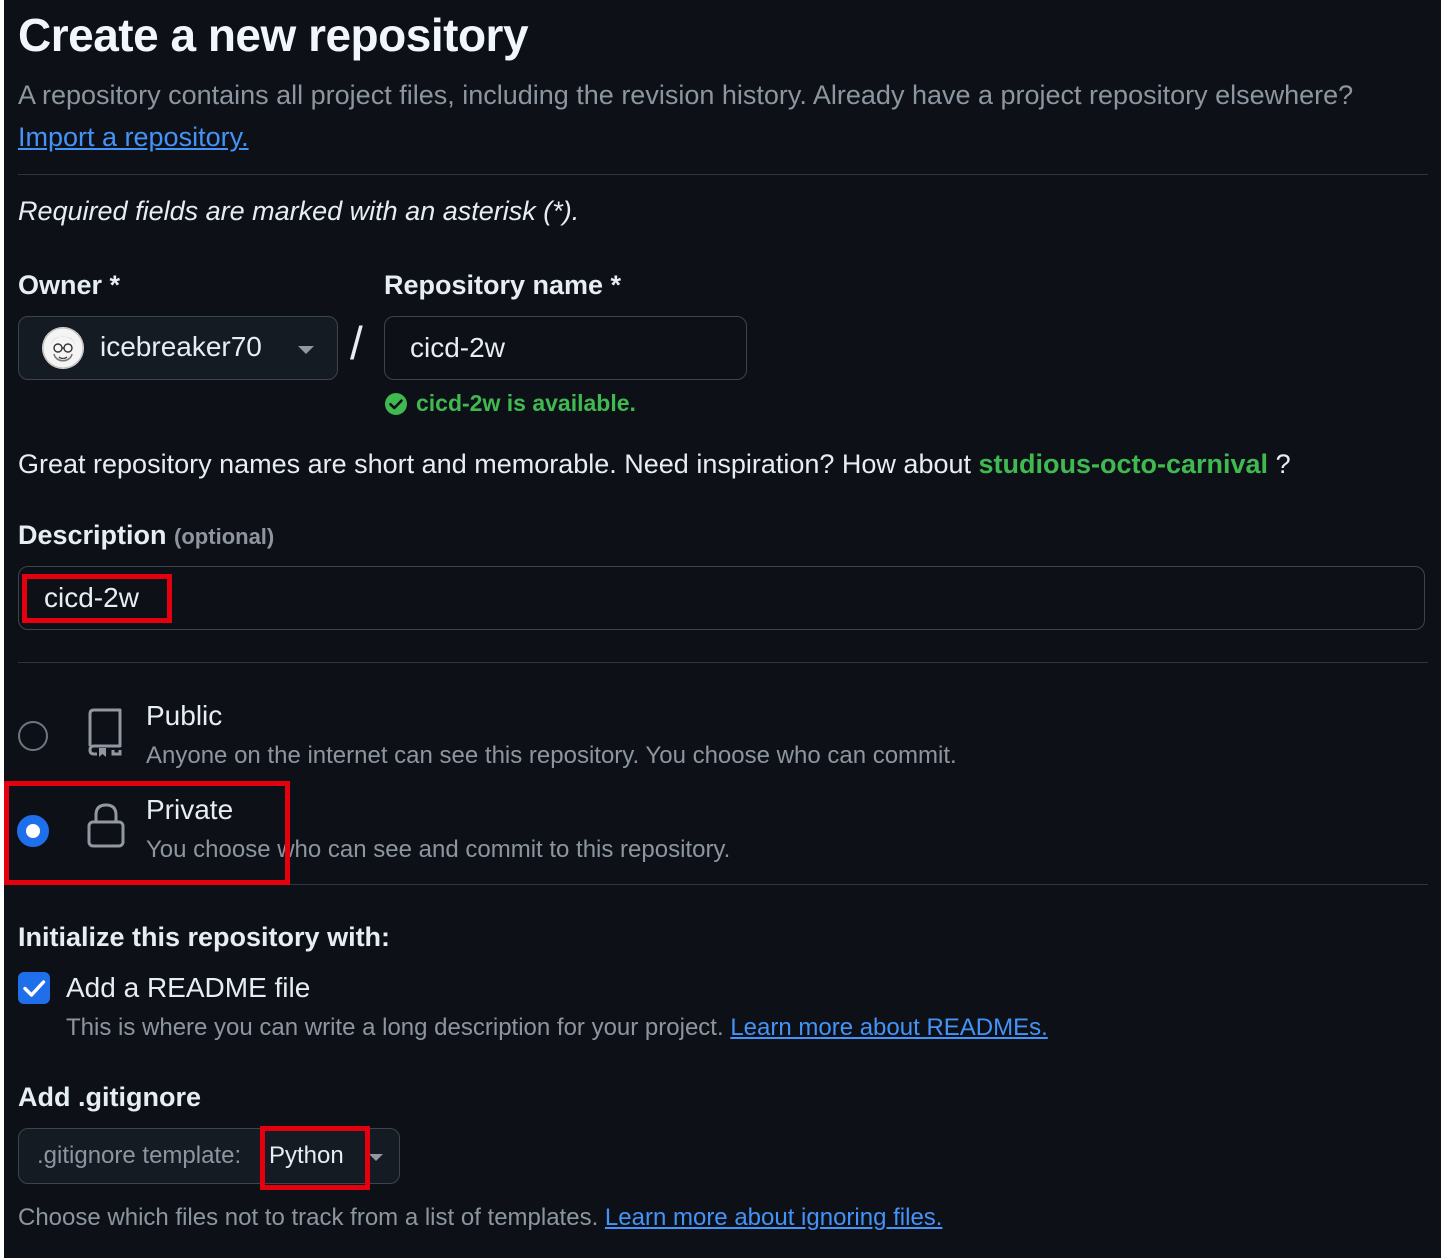 Image resolution: width=1441 pixels, height=1258 pixels. Describe the element at coordinates (273, 35) in the screenshot. I see `page-title: Create a new repository` at that location.